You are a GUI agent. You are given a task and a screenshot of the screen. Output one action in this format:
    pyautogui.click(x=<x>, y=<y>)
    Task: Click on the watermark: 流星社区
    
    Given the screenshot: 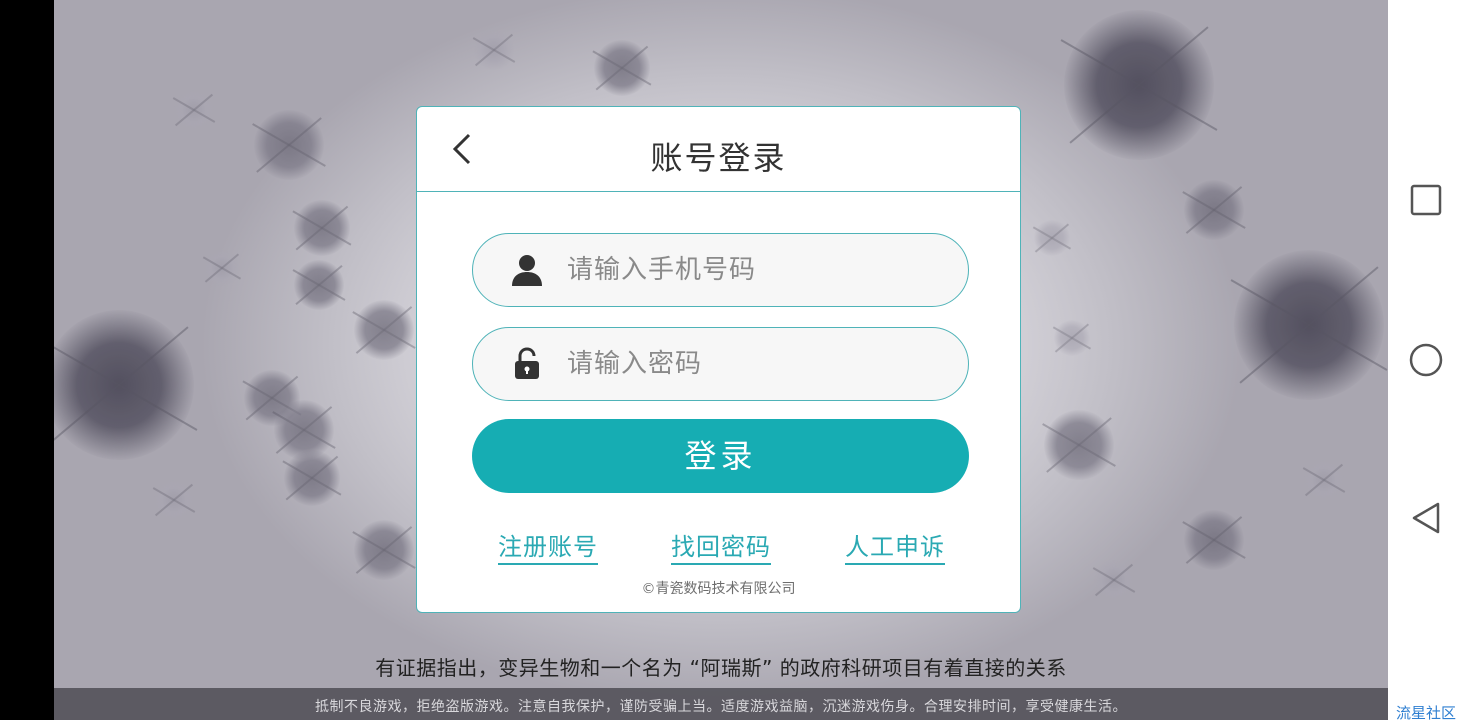 What is the action you would take?
    pyautogui.click(x=1426, y=712)
    